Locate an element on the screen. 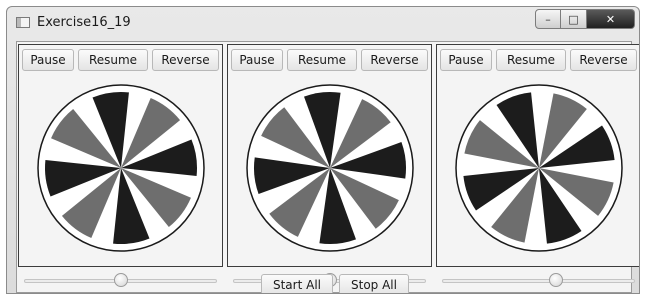  minimize-icon: – is located at coordinates (548, 19).